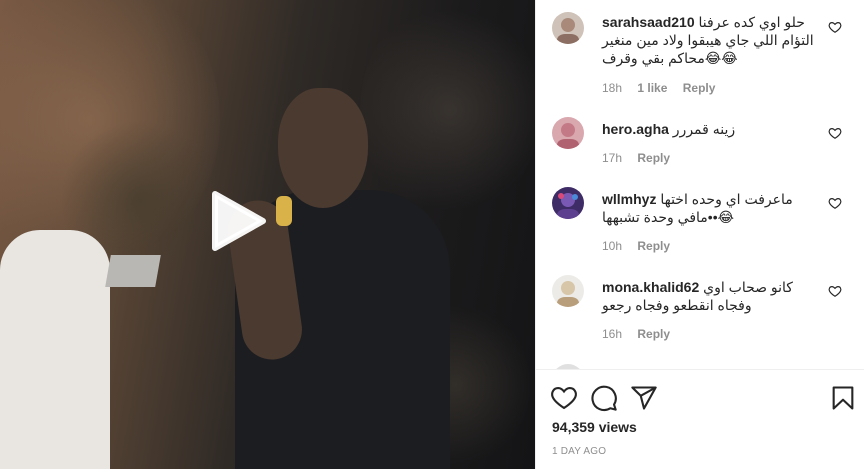 The image size is (864, 469). What do you see at coordinates (612, 246) in the screenshot?
I see `comment-time: 10h` at bounding box center [612, 246].